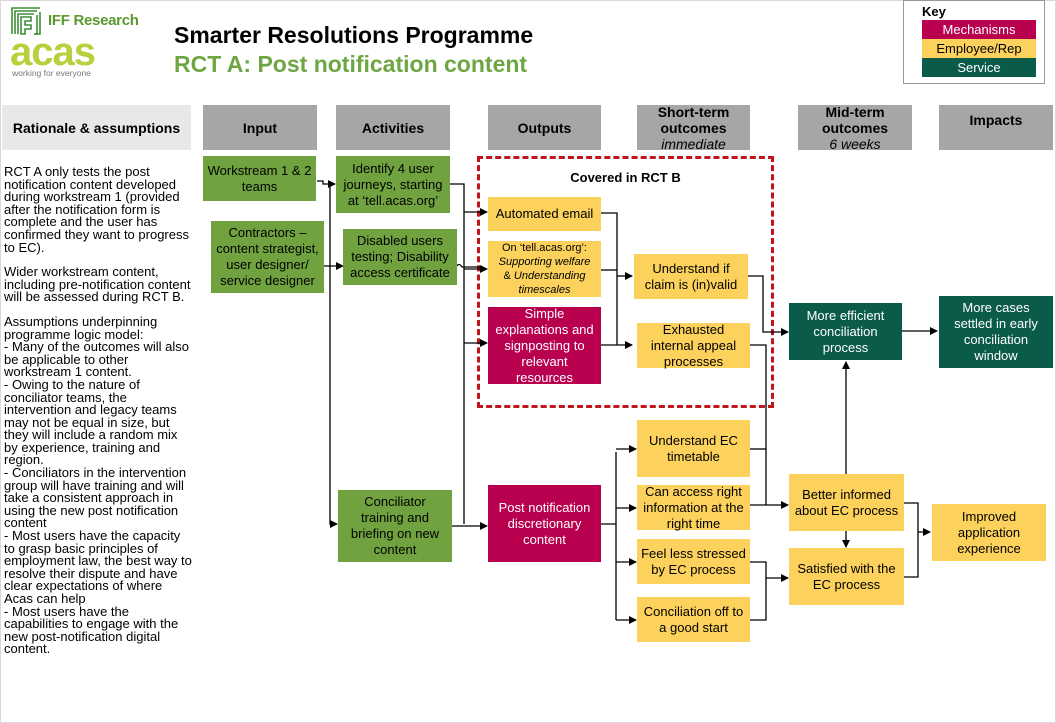 The width and height of the screenshot is (1056, 723). I want to click on node-output-automated-email: Automated email, so click(544, 214).